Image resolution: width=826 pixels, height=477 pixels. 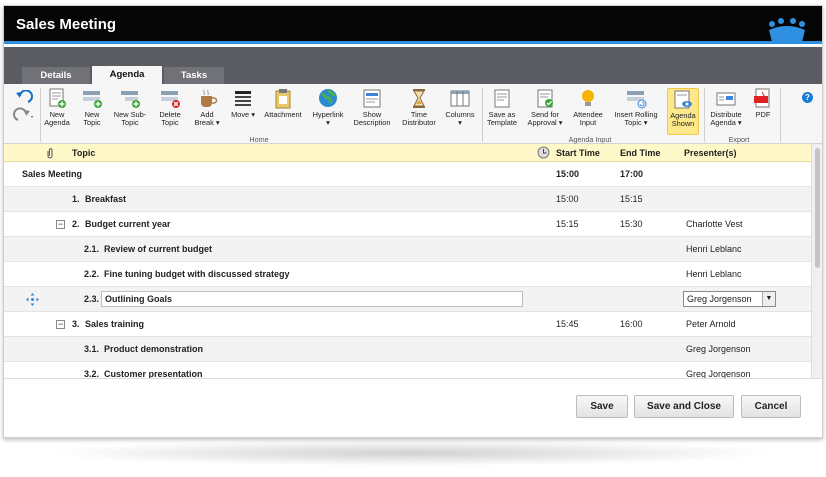 What do you see at coordinates (602, 406) in the screenshot?
I see `save-button: Save` at bounding box center [602, 406].